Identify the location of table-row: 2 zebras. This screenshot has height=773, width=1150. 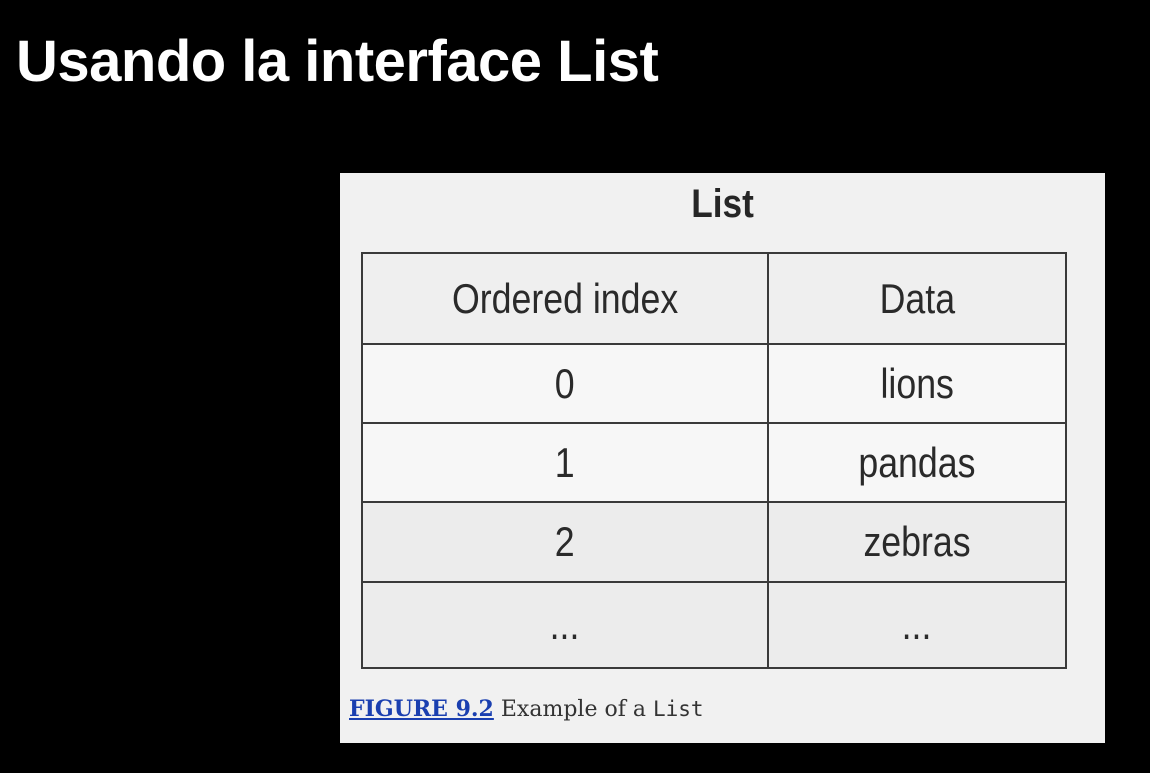
(714, 542).